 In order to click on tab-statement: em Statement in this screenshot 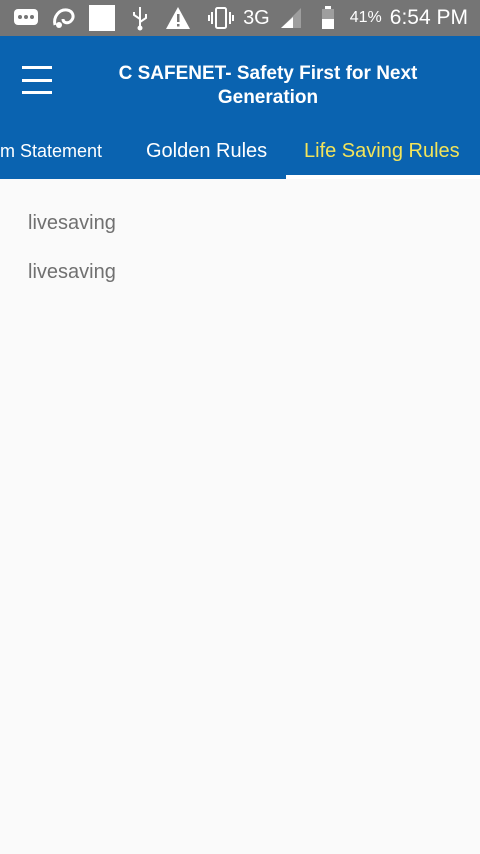, I will do `click(51, 151)`.